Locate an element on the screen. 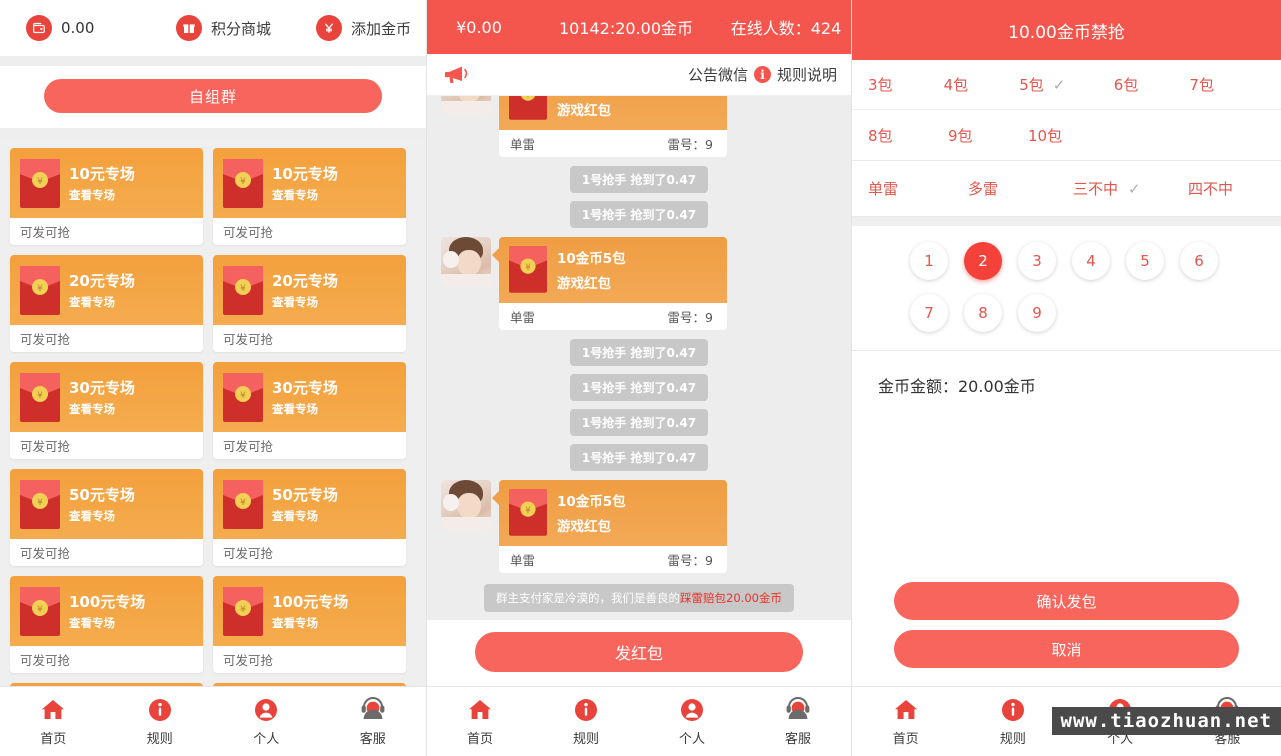 The height and width of the screenshot is (756, 1281). yuan-coin-icon is located at coordinates (329, 28).